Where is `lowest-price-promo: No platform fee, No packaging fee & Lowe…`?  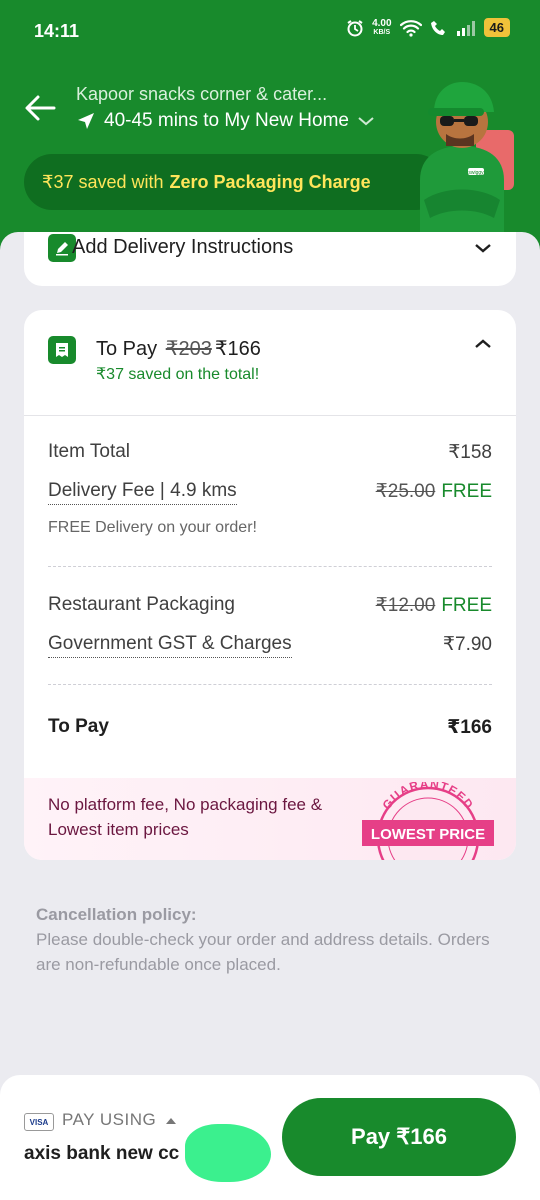
lowest-price-promo: No platform fee, No packaging fee & Lowe… is located at coordinates (270, 819).